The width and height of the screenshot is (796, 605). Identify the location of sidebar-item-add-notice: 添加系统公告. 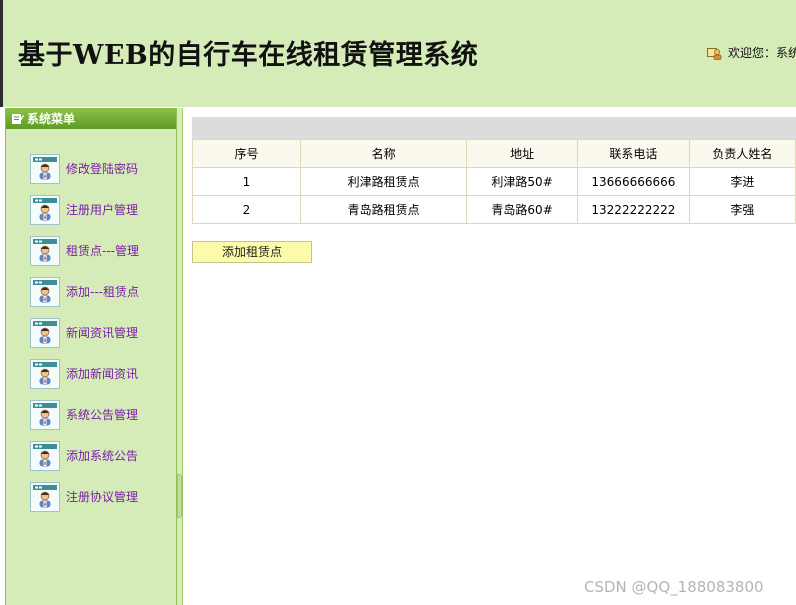
(84, 461).